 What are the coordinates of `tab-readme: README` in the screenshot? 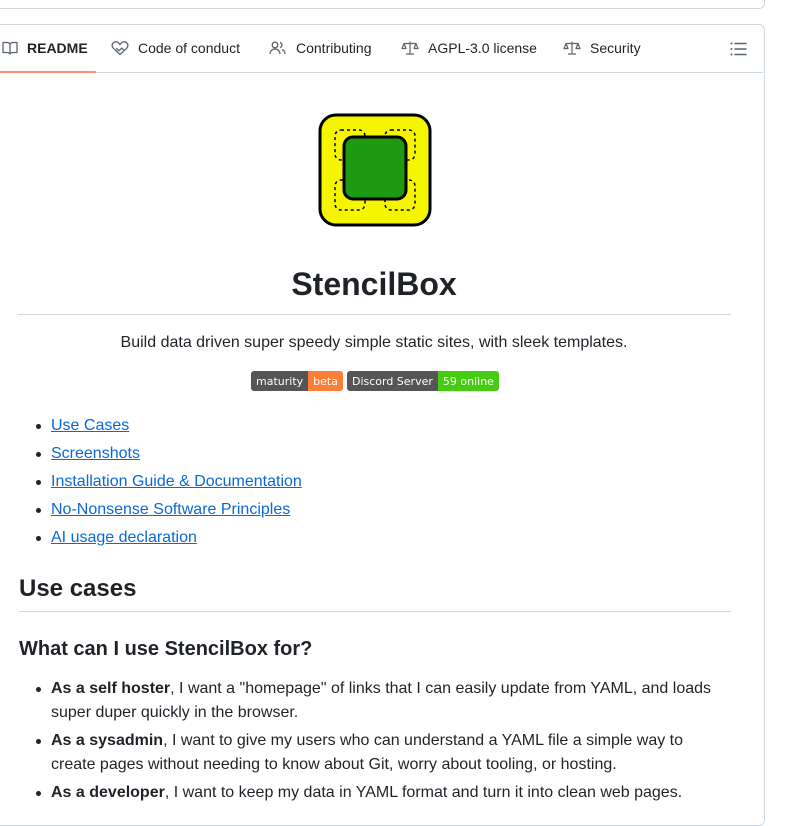 It's located at (48, 48).